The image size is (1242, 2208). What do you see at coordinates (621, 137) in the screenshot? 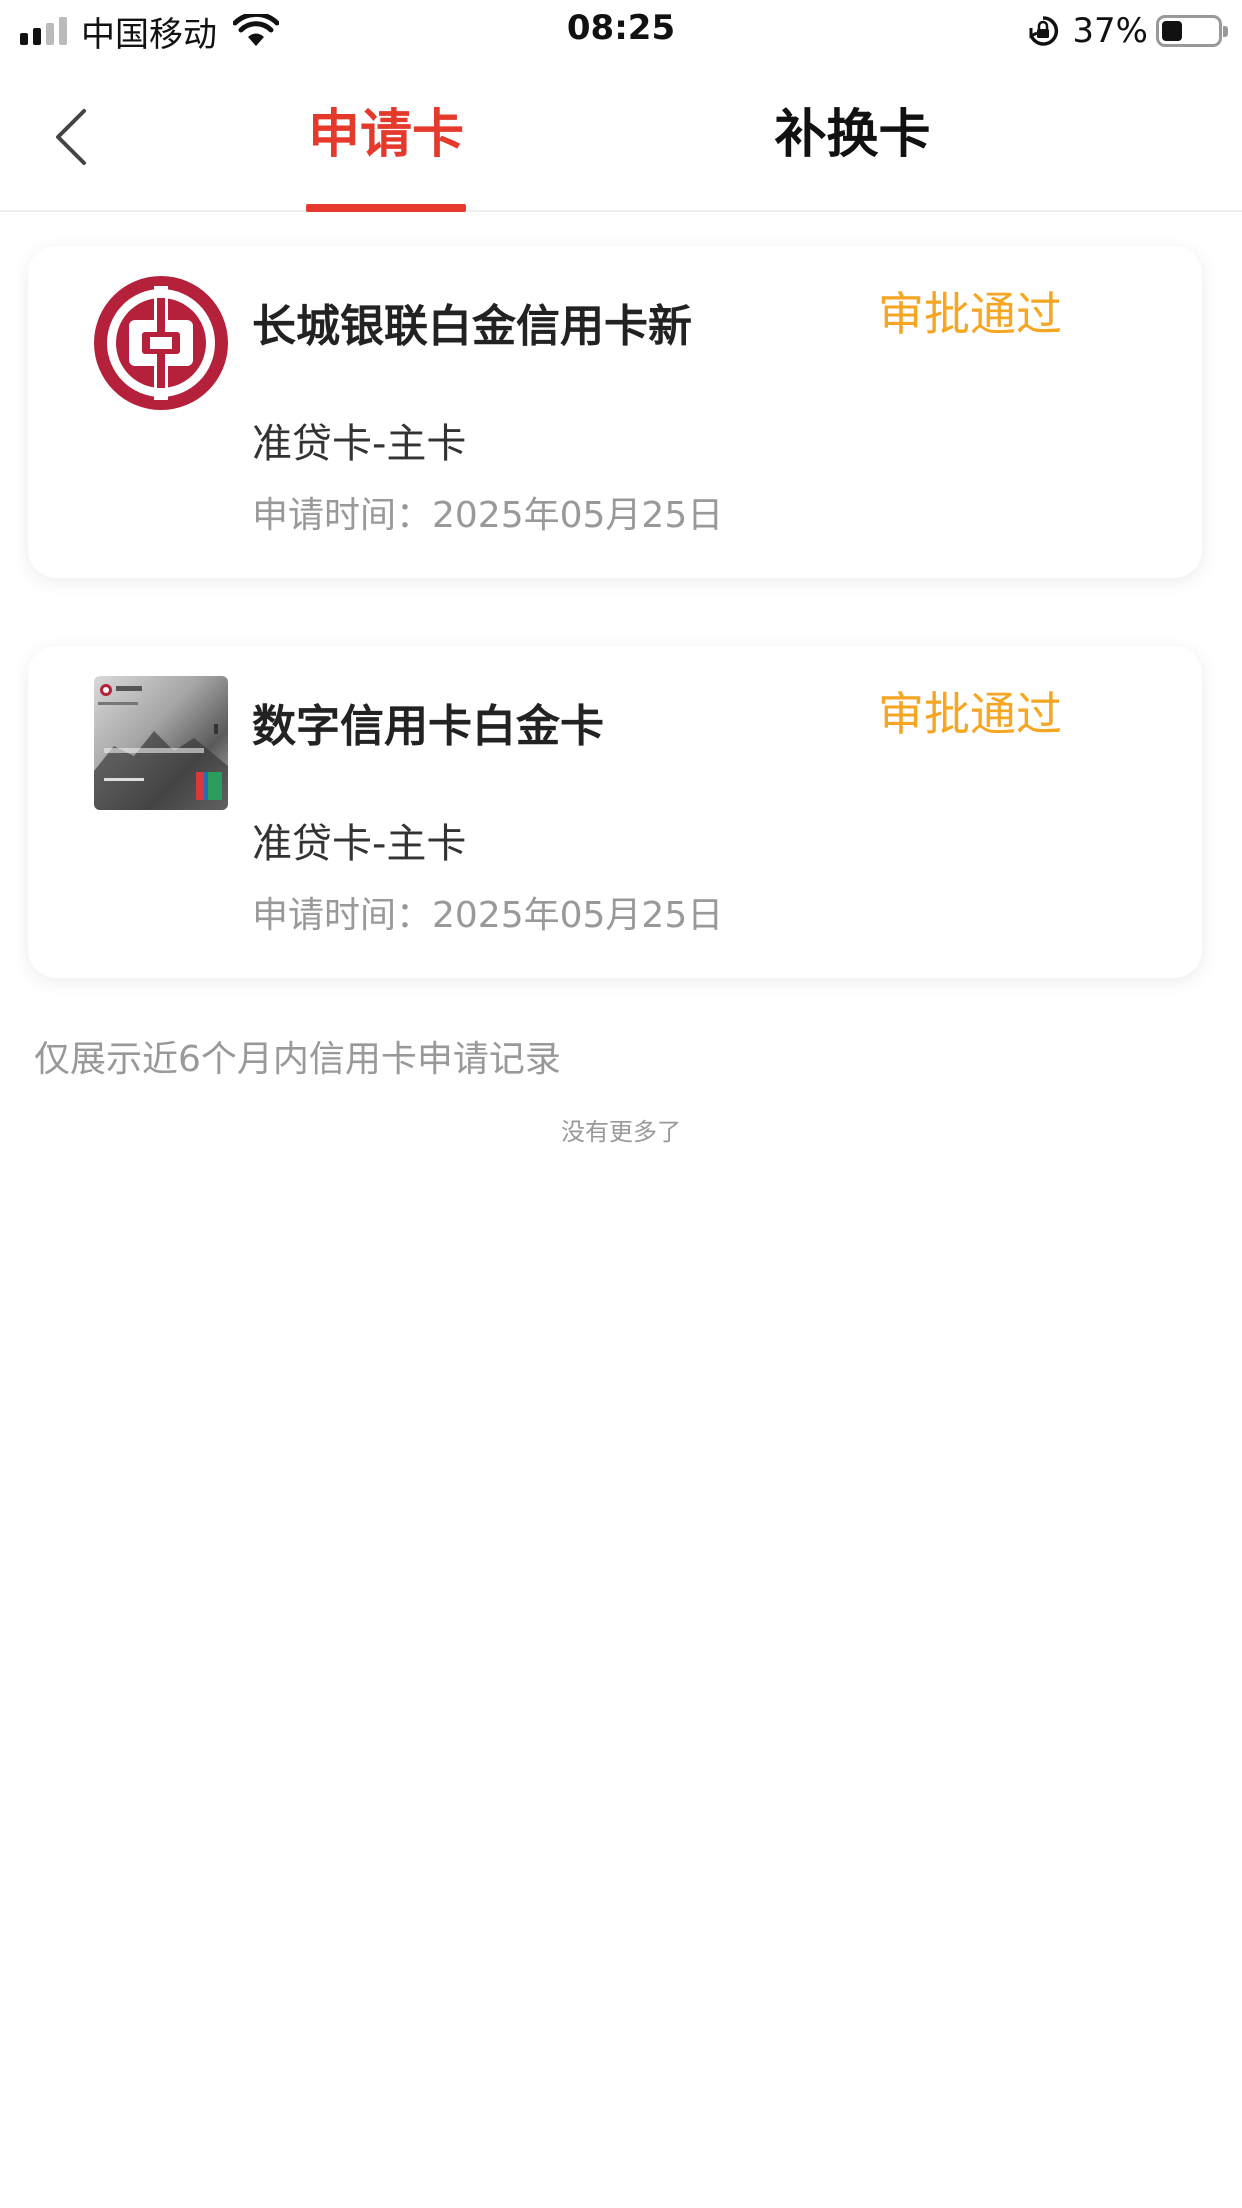
I see `nav-header: 申请卡 补换卡` at bounding box center [621, 137].